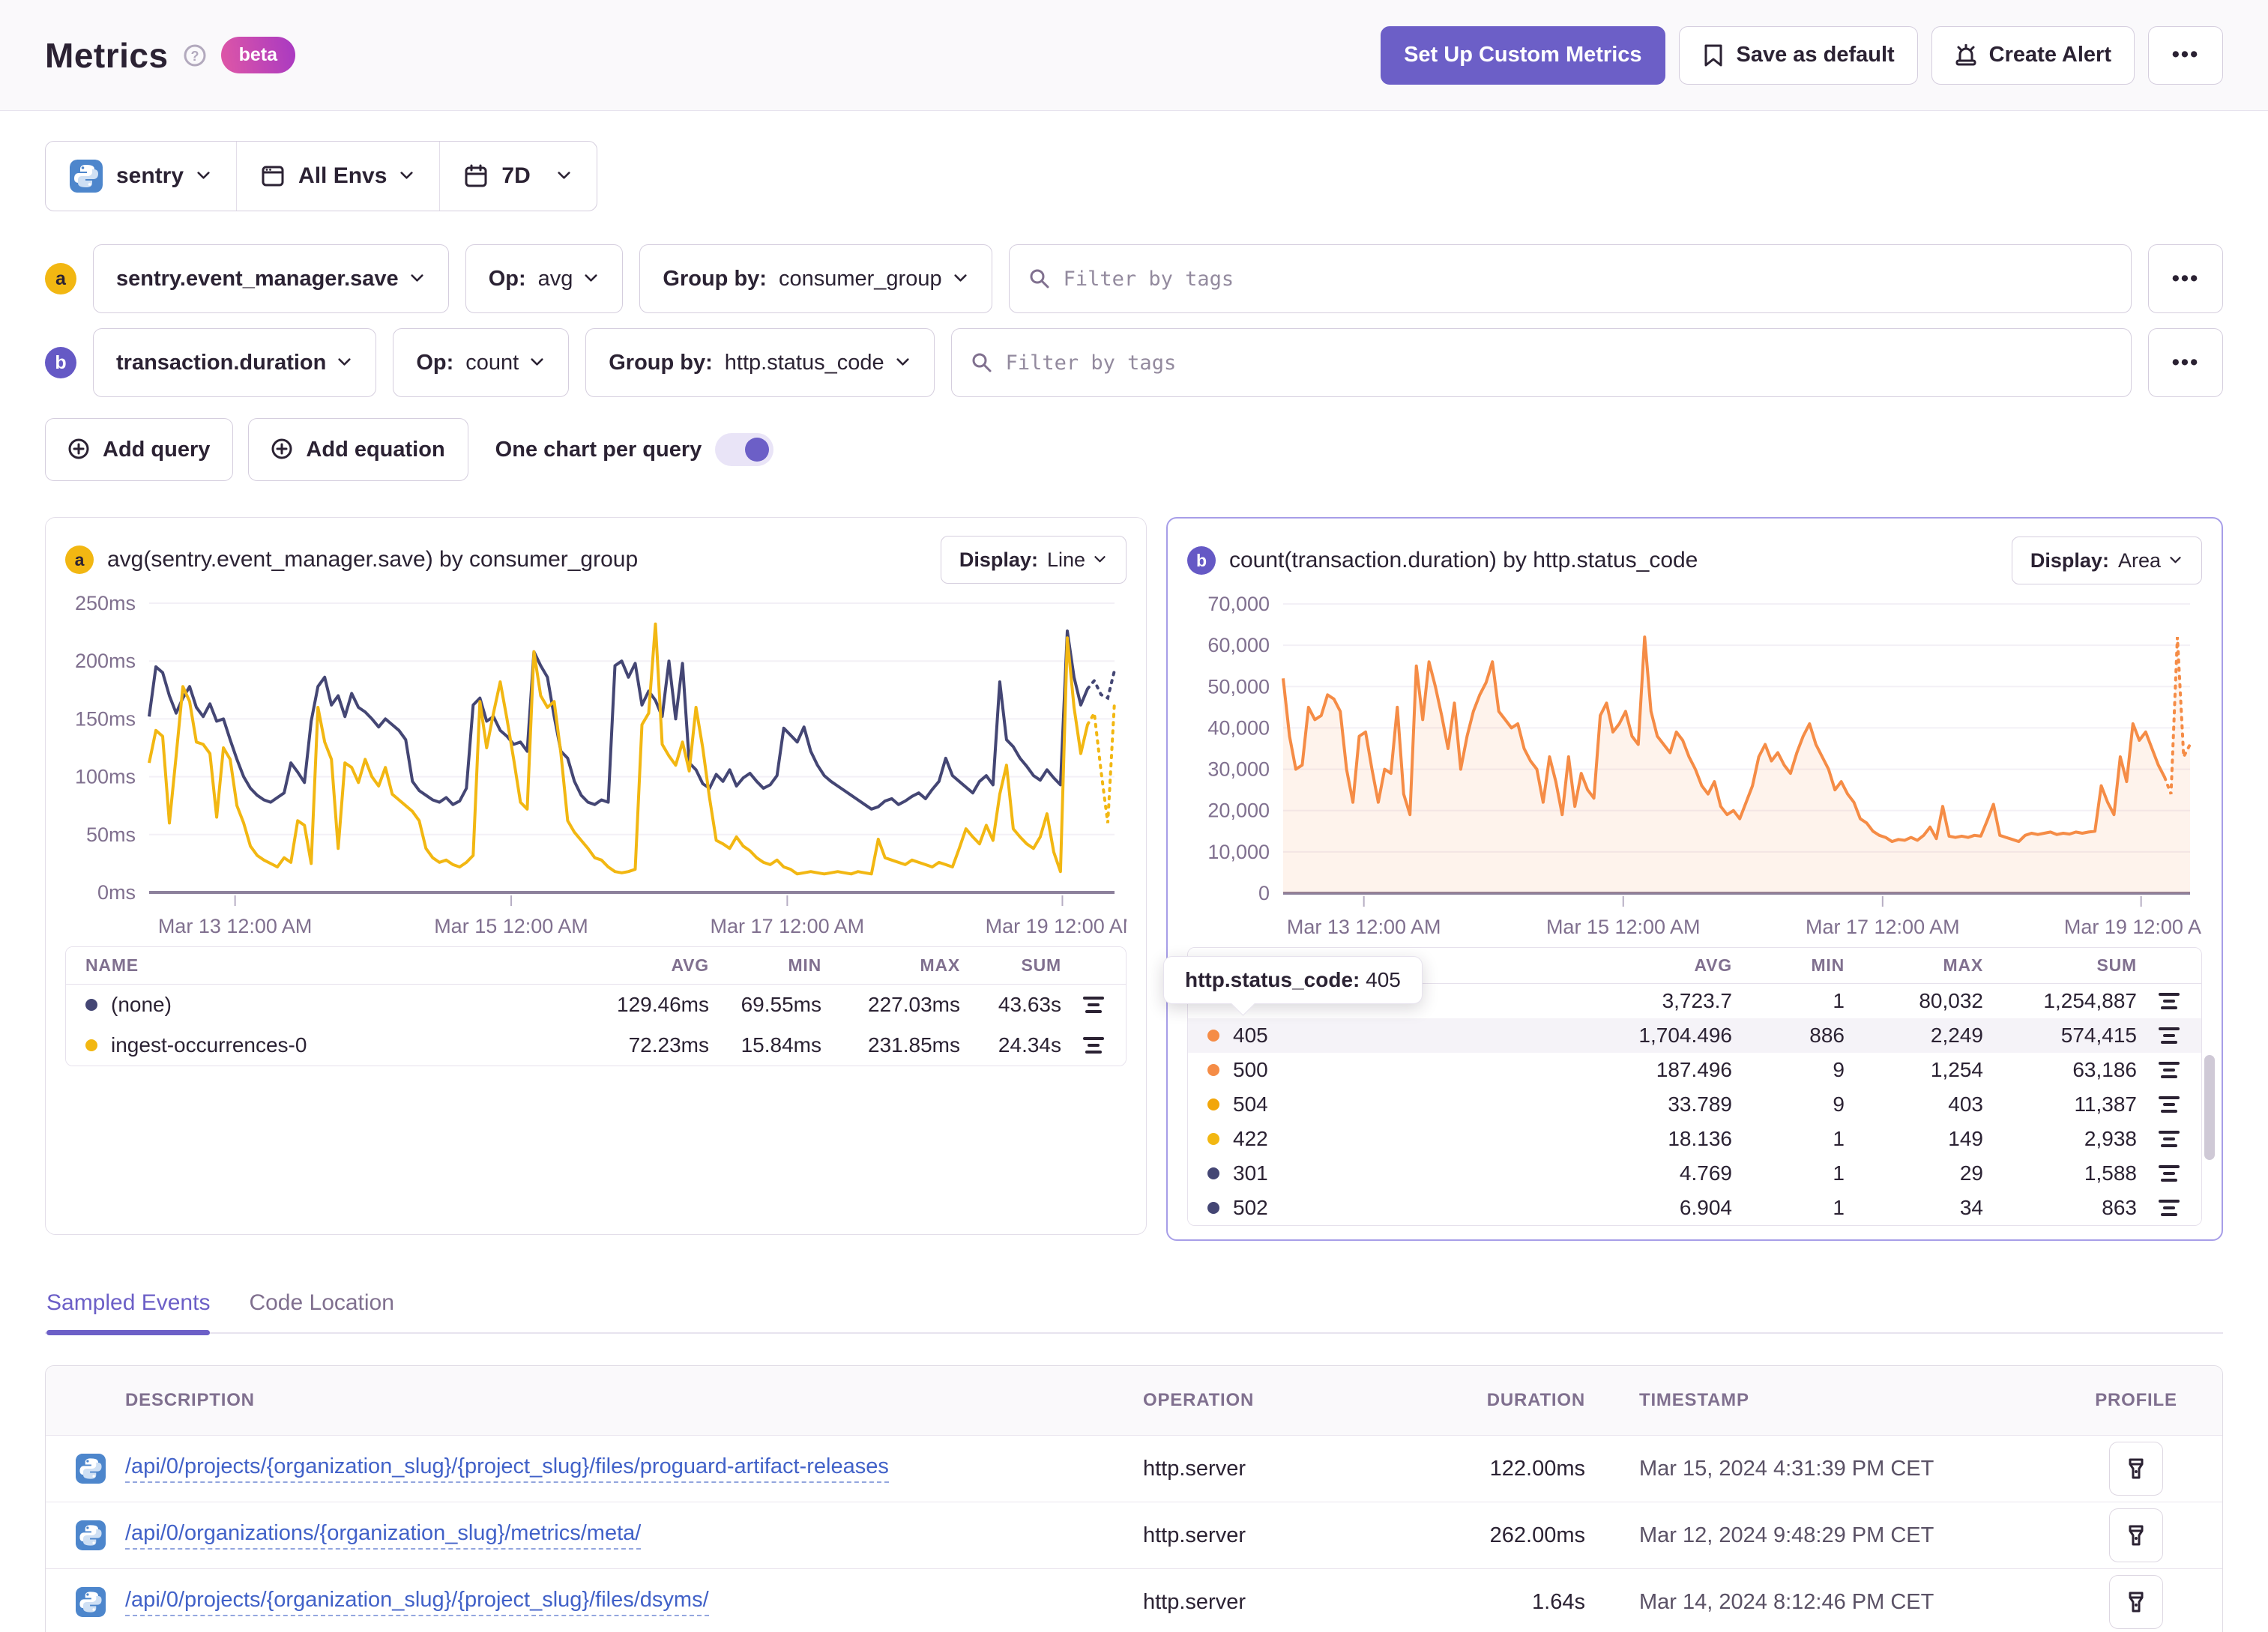 Image resolution: width=2268 pixels, height=1632 pixels. What do you see at coordinates (596, 1005) in the screenshot?
I see `series-row: (none) 129.46ms 69.55ms 227.03ms 43.63s` at bounding box center [596, 1005].